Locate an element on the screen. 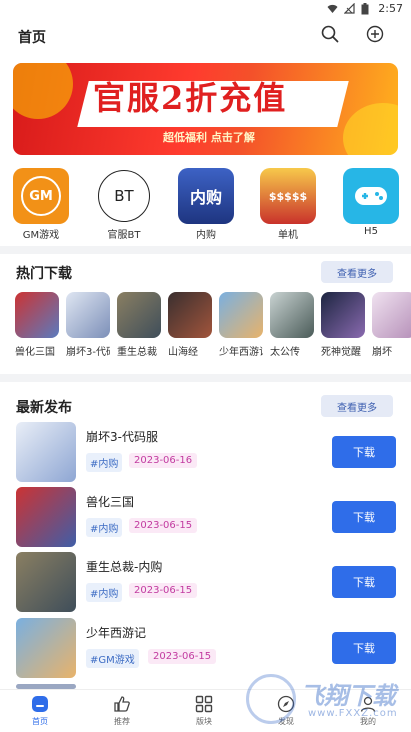 Image resolution: width=411 pixels, height=732 pixels. category-iap: 内购 内购 is located at coordinates (206, 204).